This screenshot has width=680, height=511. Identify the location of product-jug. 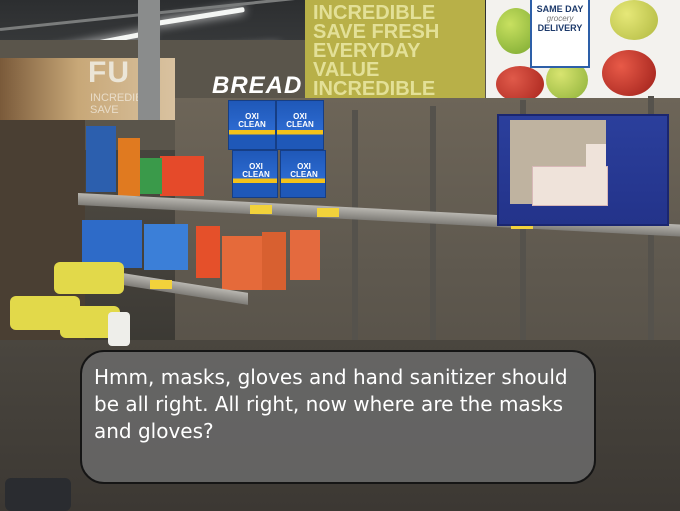
(119, 329).